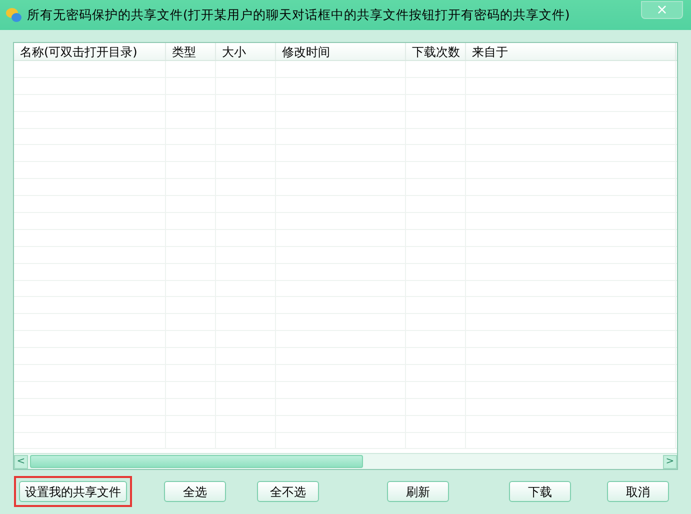 Image resolution: width=691 pixels, height=514 pixels. Describe the element at coordinates (191, 51) in the screenshot. I see `column-header: 类型` at that location.